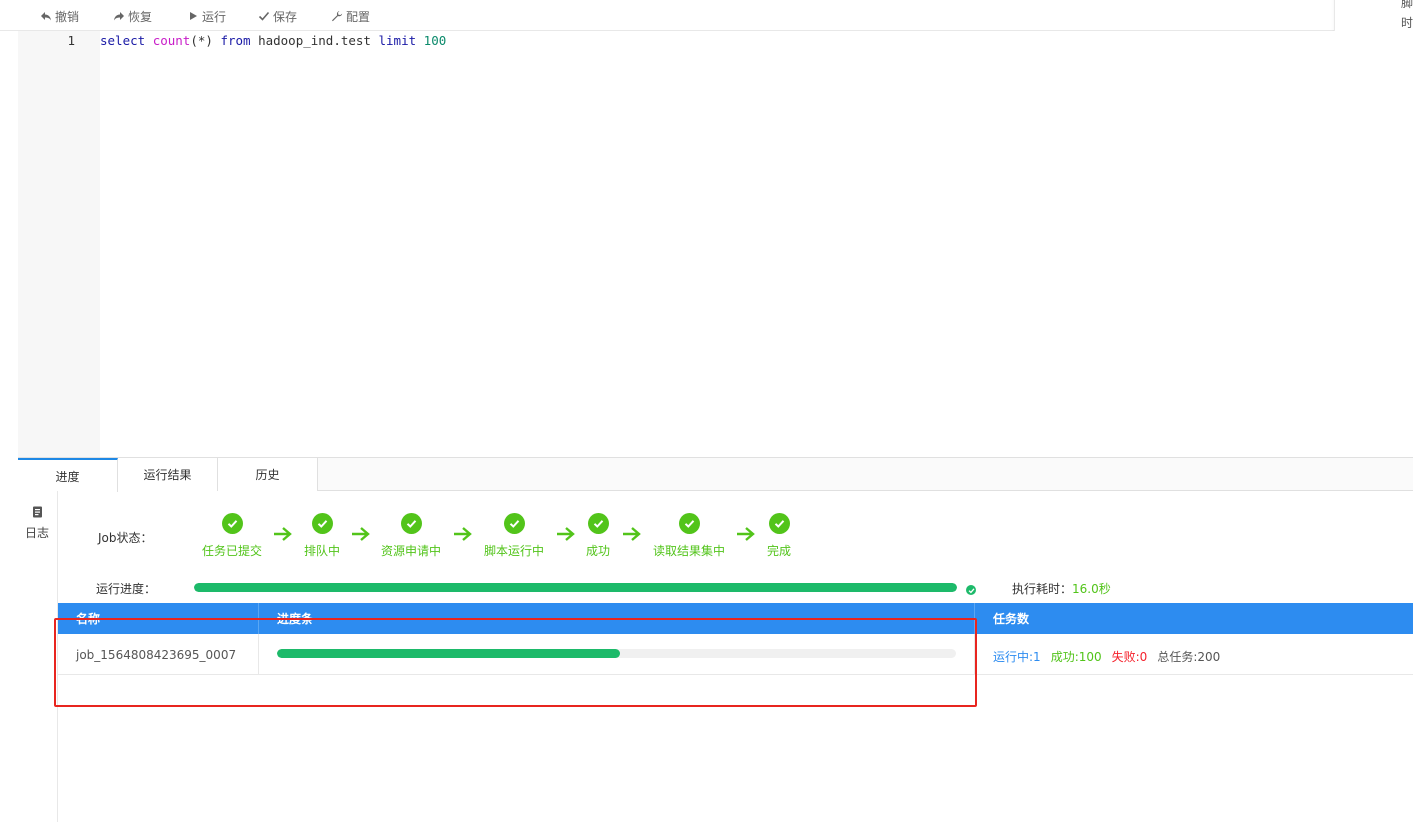 This screenshot has height=822, width=1413. I want to click on tab-run-results: 运行结果, so click(168, 474).